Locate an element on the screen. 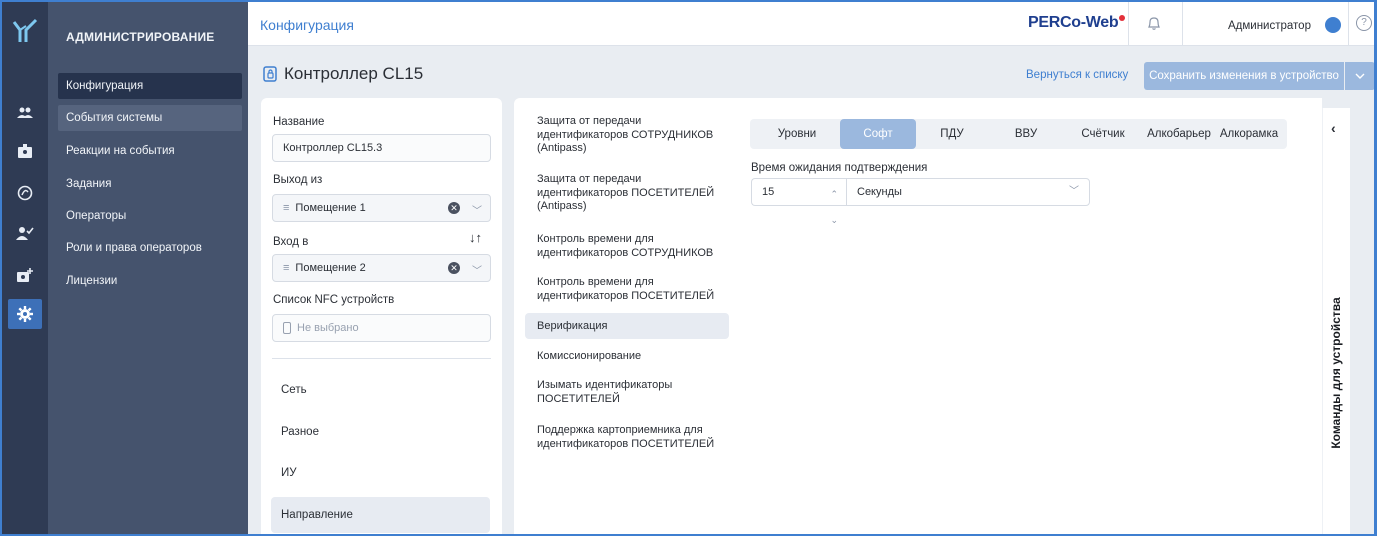 This screenshot has height=536, width=1377. sidebar-item-event-reactions: Реакции на события is located at coordinates (150, 151).